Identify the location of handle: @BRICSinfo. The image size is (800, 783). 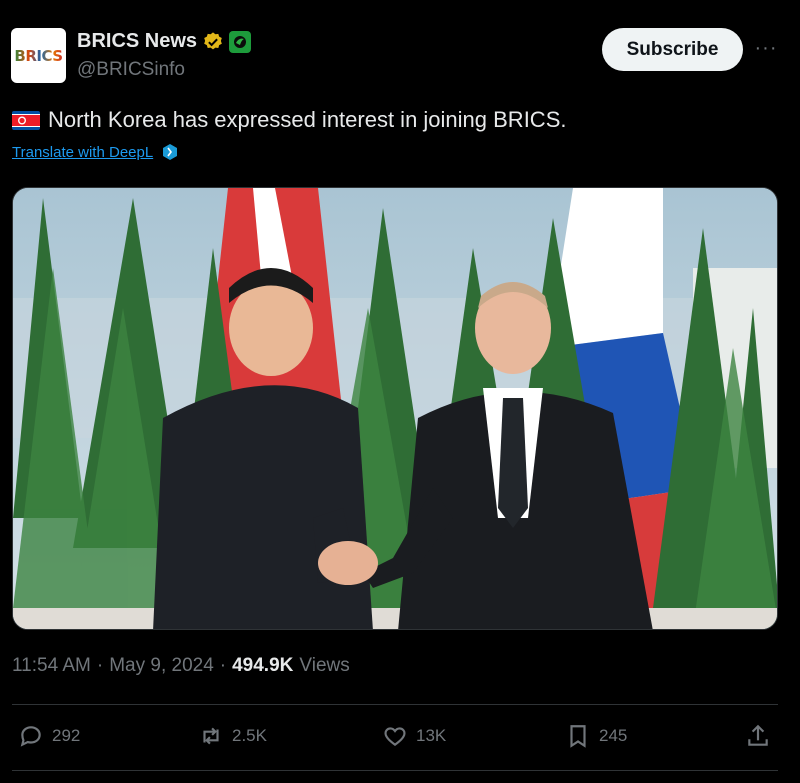
(131, 70).